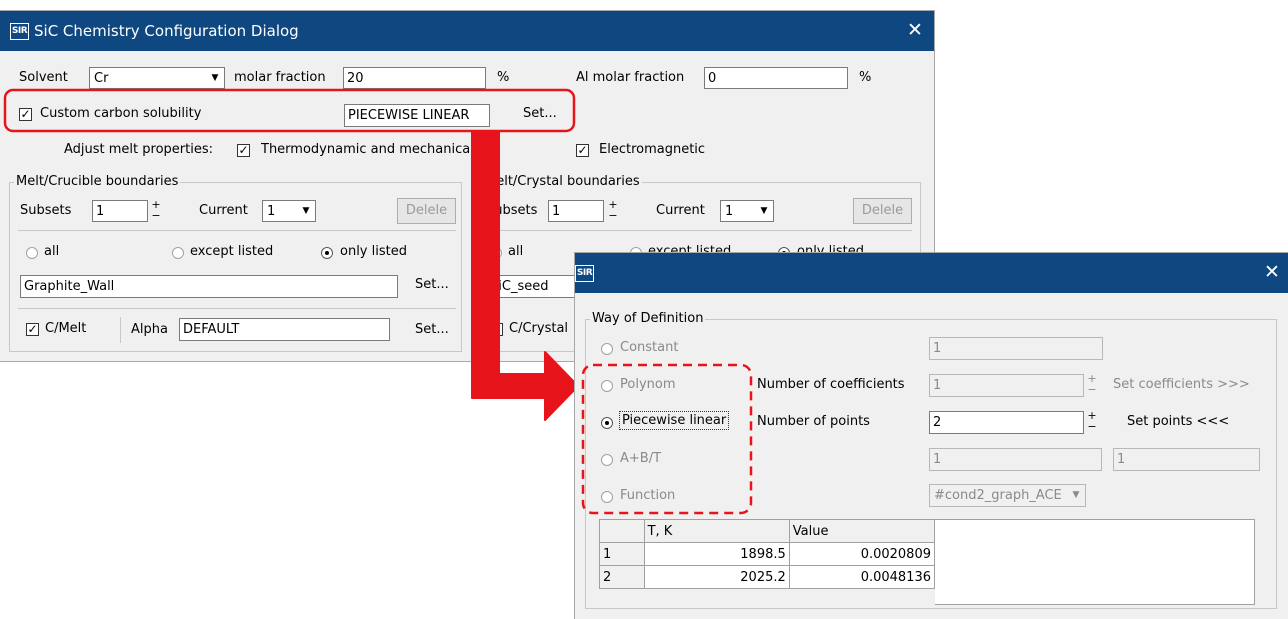 The height and width of the screenshot is (619, 1288). Describe the element at coordinates (366, 149) in the screenshot. I see `thermo-label: Thermodynamic and mechanical` at that location.